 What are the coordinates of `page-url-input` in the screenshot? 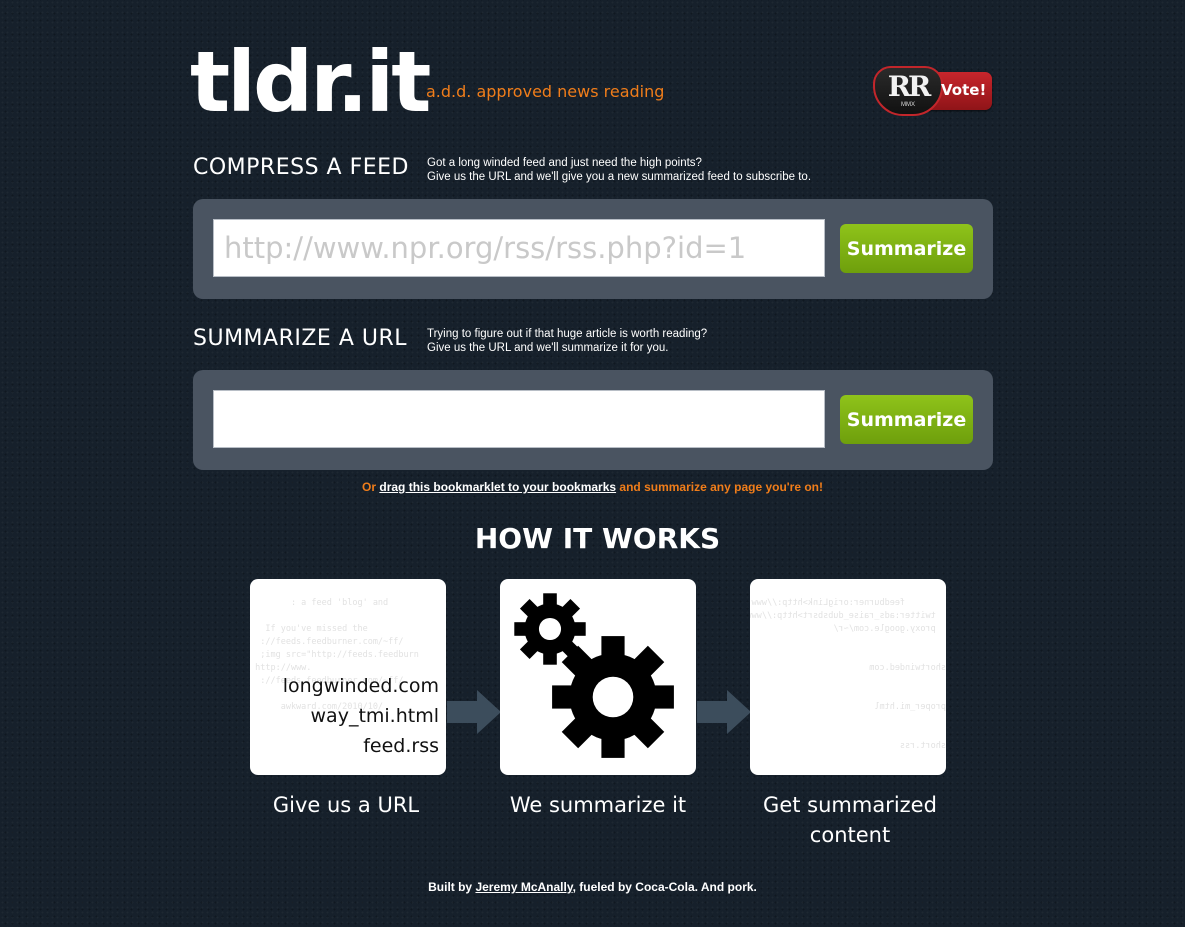 It's located at (519, 419).